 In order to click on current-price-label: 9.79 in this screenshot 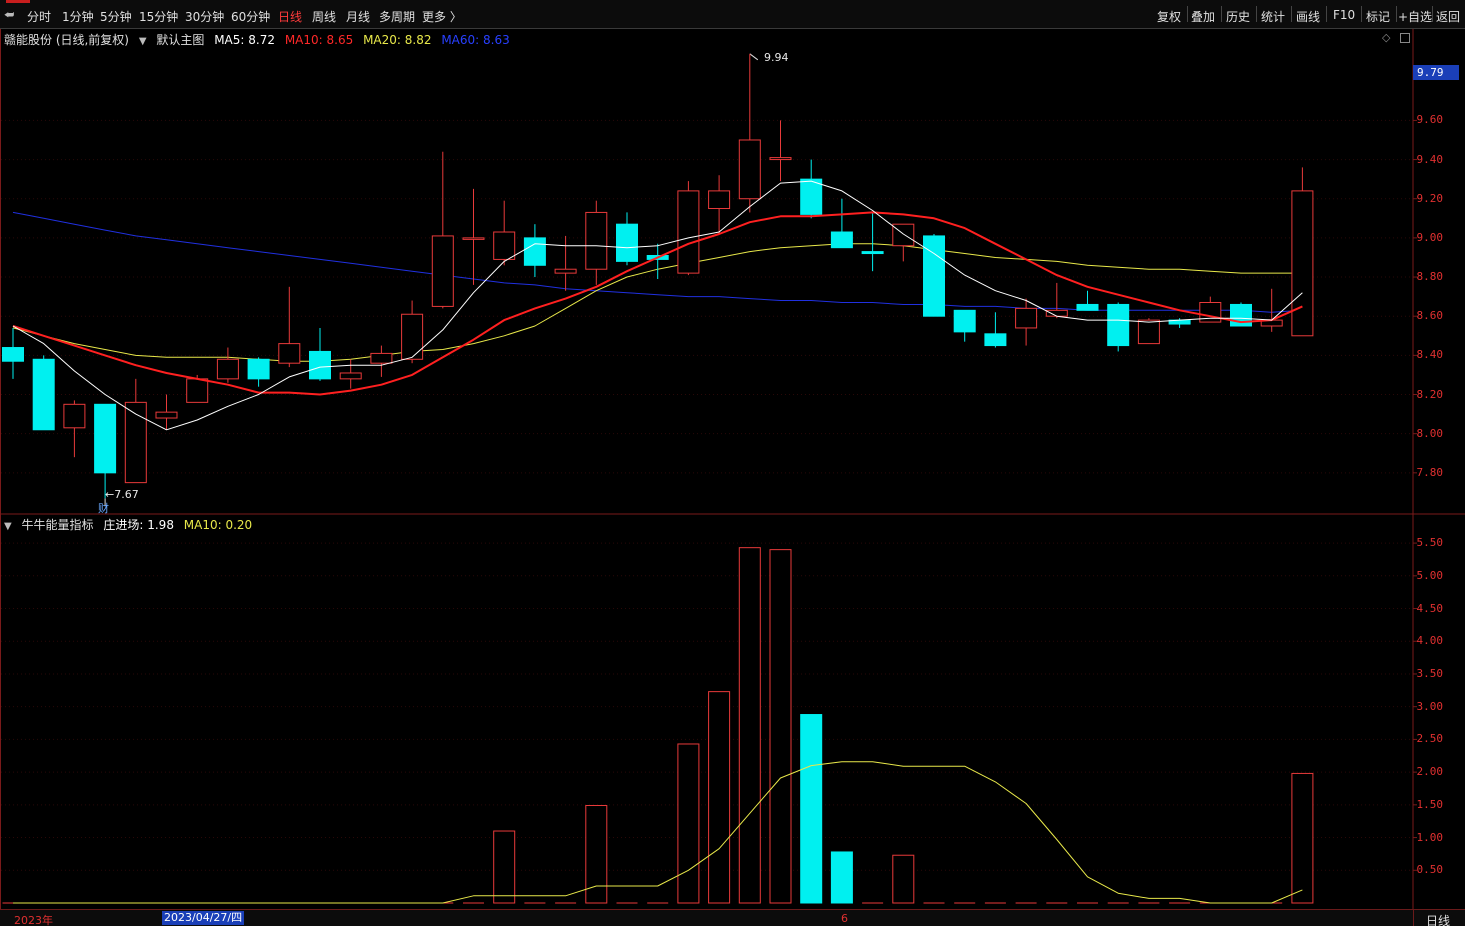, I will do `click(1436, 72)`.